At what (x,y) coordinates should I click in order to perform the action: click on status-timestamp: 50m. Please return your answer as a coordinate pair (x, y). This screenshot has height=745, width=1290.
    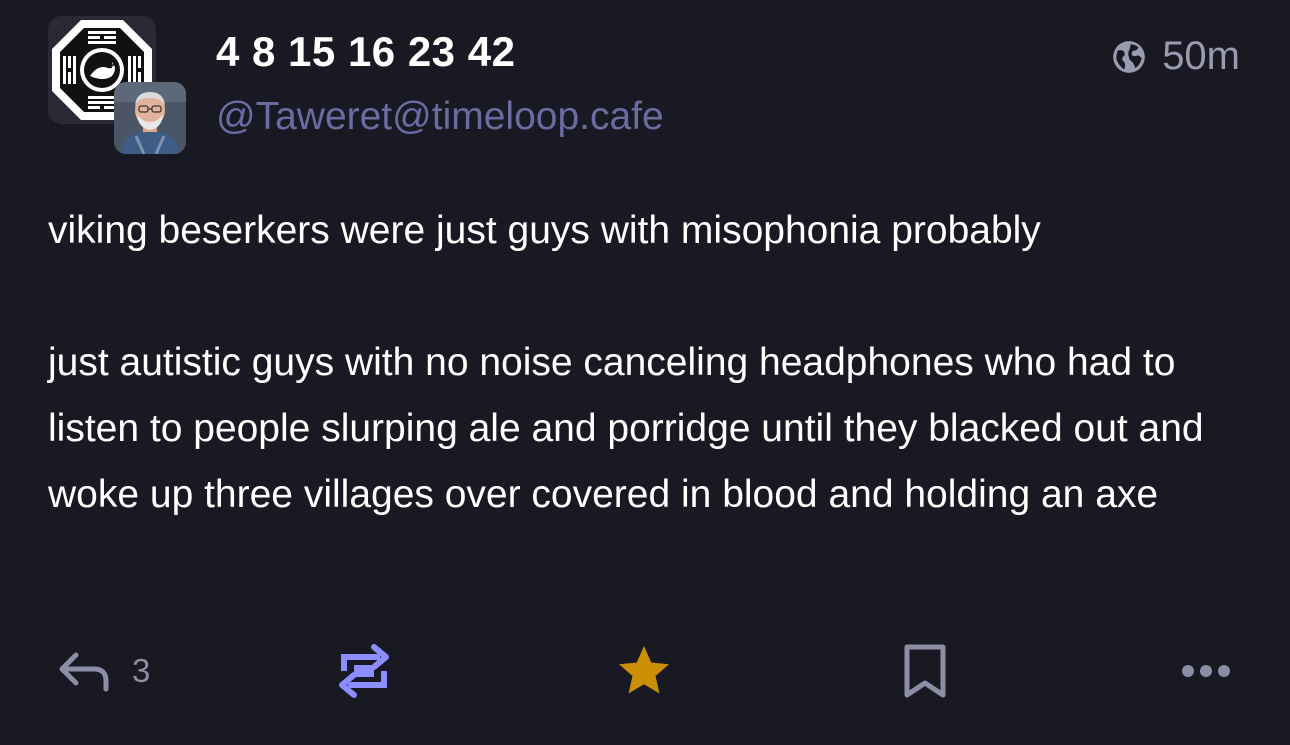
    Looking at the image, I should click on (1175, 56).